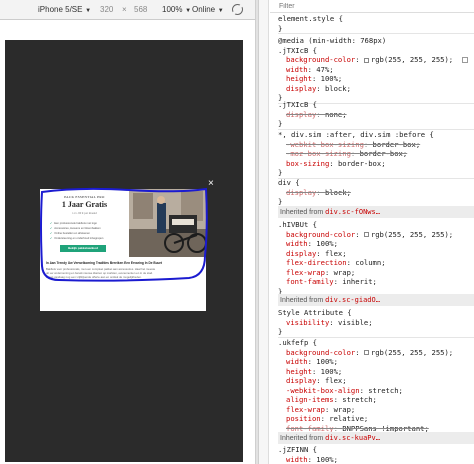 This screenshot has width=474, height=464. I want to click on rule-media-query: @media (min-width: 768px), so click(332, 40).